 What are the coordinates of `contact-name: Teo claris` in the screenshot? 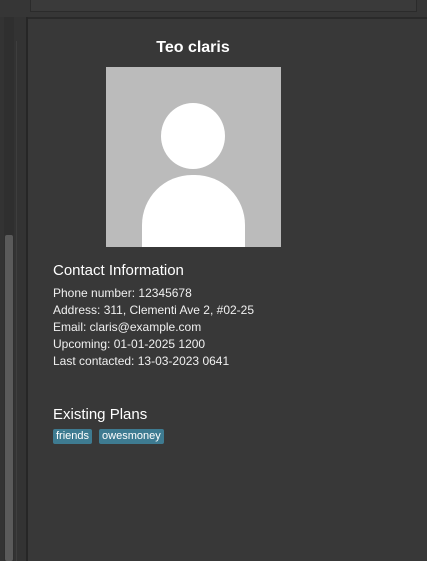 It's located at (193, 47).